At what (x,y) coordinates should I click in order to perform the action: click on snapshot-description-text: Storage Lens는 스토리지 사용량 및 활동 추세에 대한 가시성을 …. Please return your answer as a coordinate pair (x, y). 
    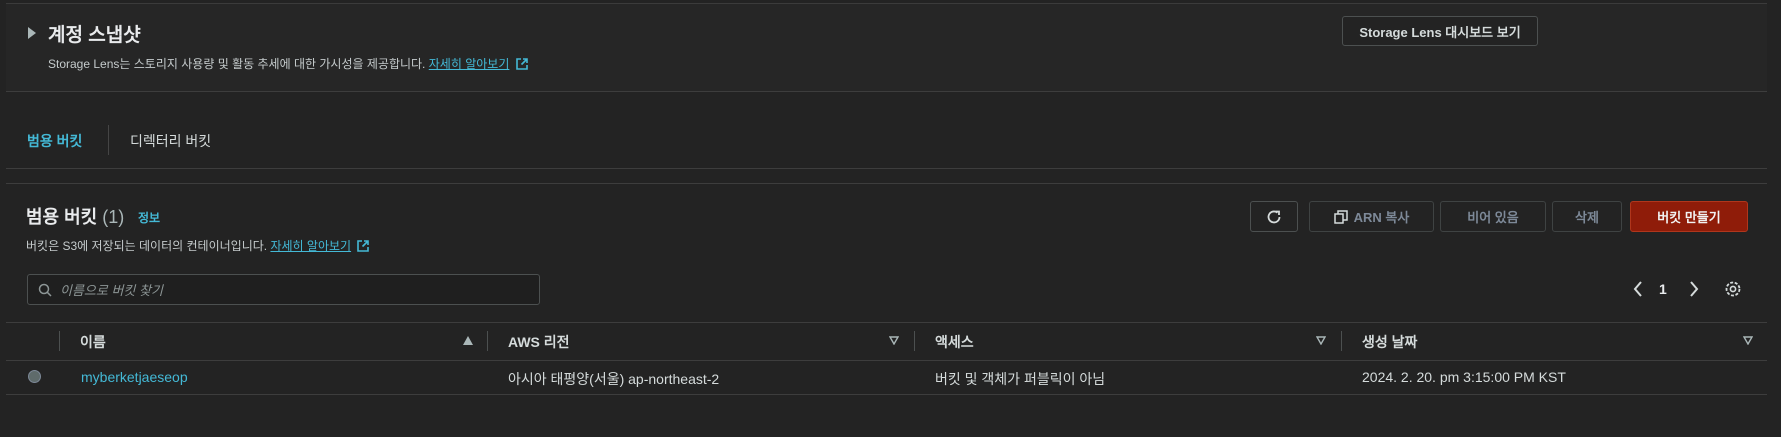
    Looking at the image, I should click on (237, 64).